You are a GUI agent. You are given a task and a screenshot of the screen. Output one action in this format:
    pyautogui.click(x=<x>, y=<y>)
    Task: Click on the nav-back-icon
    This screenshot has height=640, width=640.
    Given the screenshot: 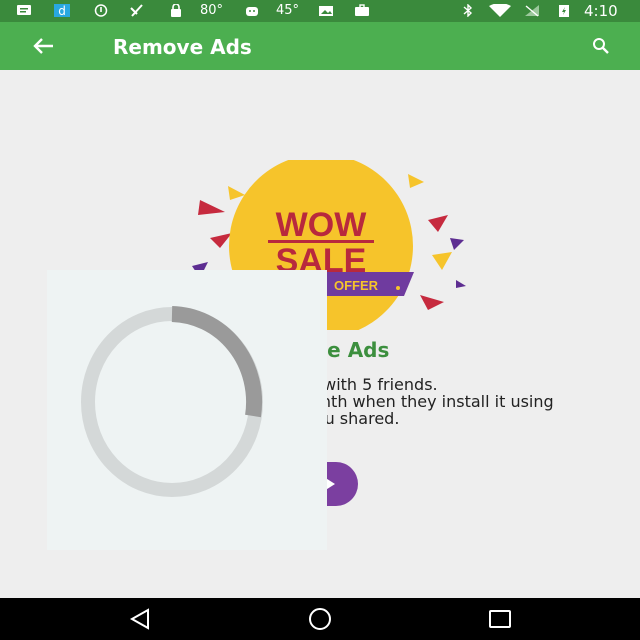 What is the action you would take?
    pyautogui.click(x=140, y=619)
    